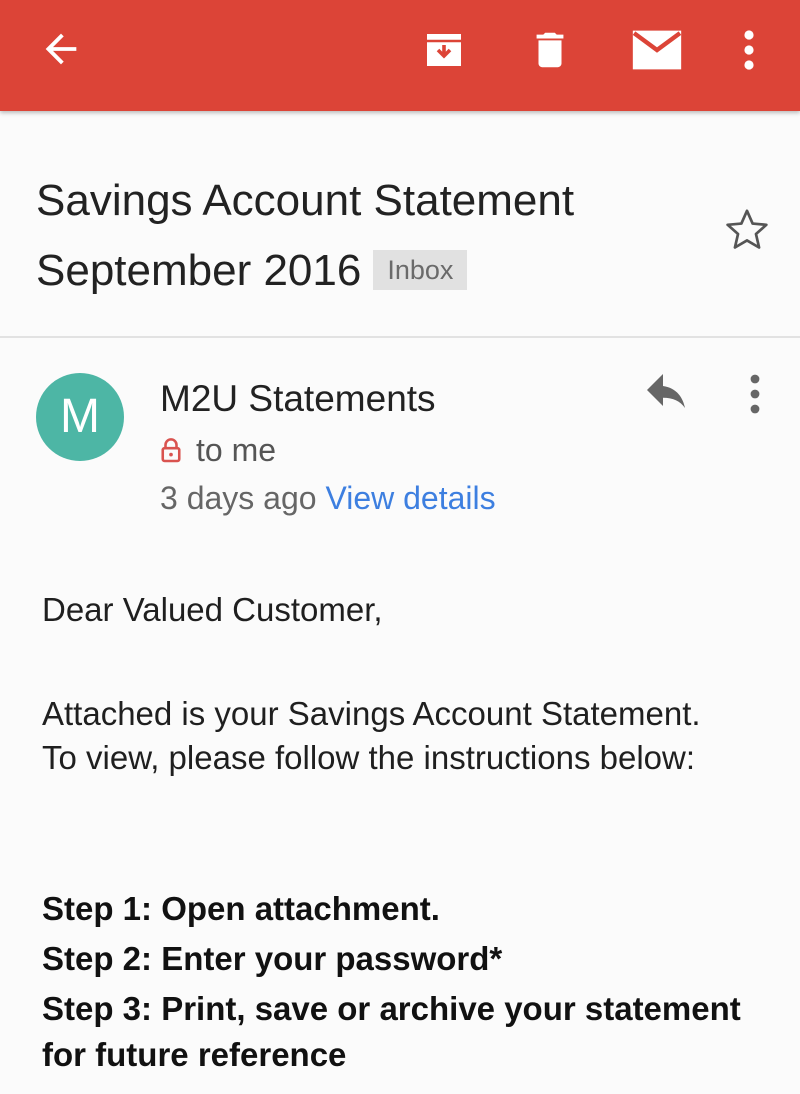  Describe the element at coordinates (749, 50) in the screenshot. I see `more-options-icon` at that location.